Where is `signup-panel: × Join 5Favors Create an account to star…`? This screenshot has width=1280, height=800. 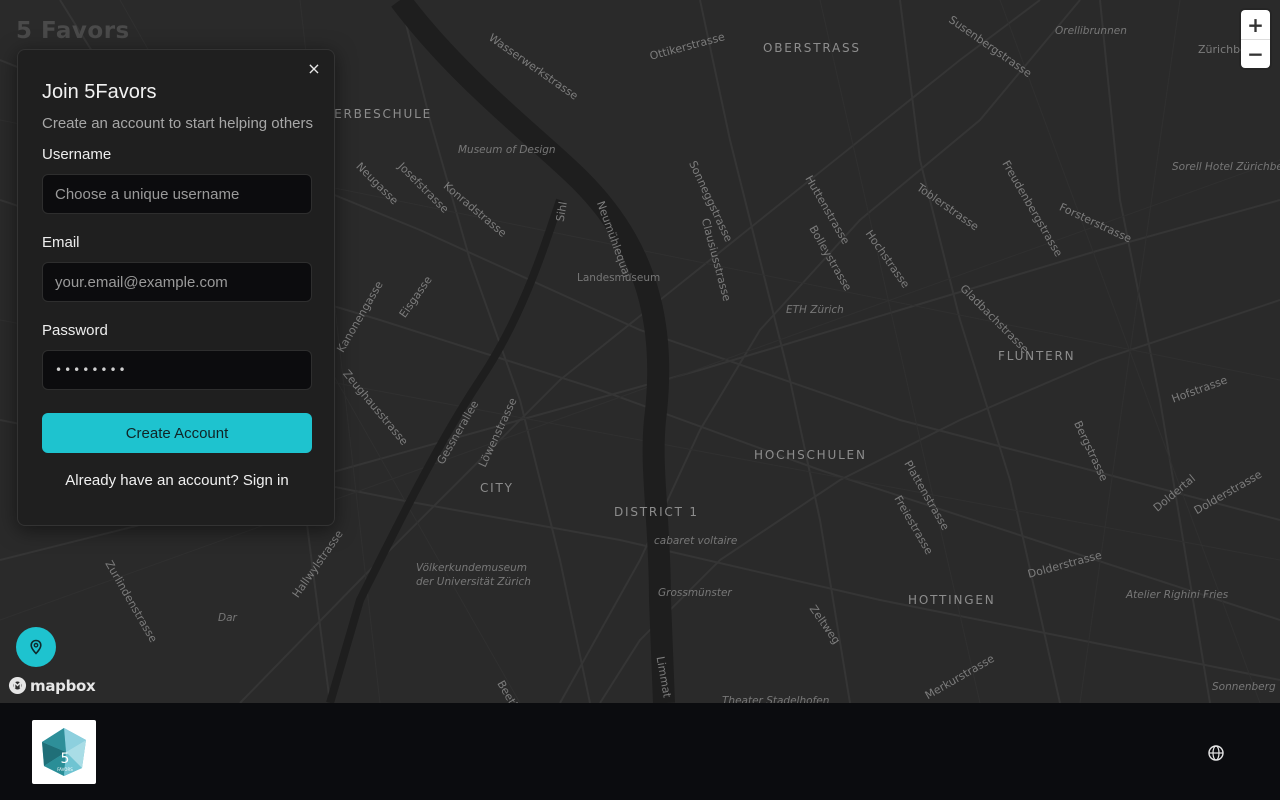
signup-panel: × Join 5Favors Create an account to star… is located at coordinates (176, 287).